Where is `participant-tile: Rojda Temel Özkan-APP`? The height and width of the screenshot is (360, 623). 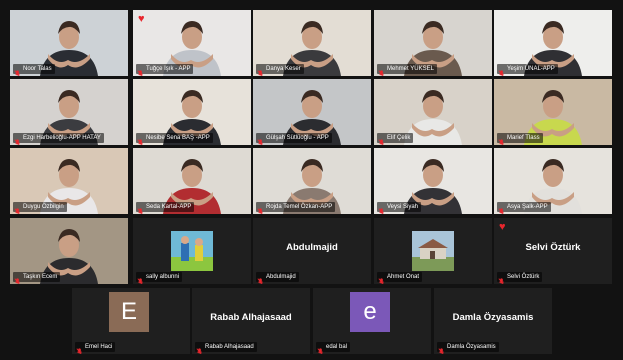
participant-tile: Rojda Temel Özkan-APP is located at coordinates (312, 181).